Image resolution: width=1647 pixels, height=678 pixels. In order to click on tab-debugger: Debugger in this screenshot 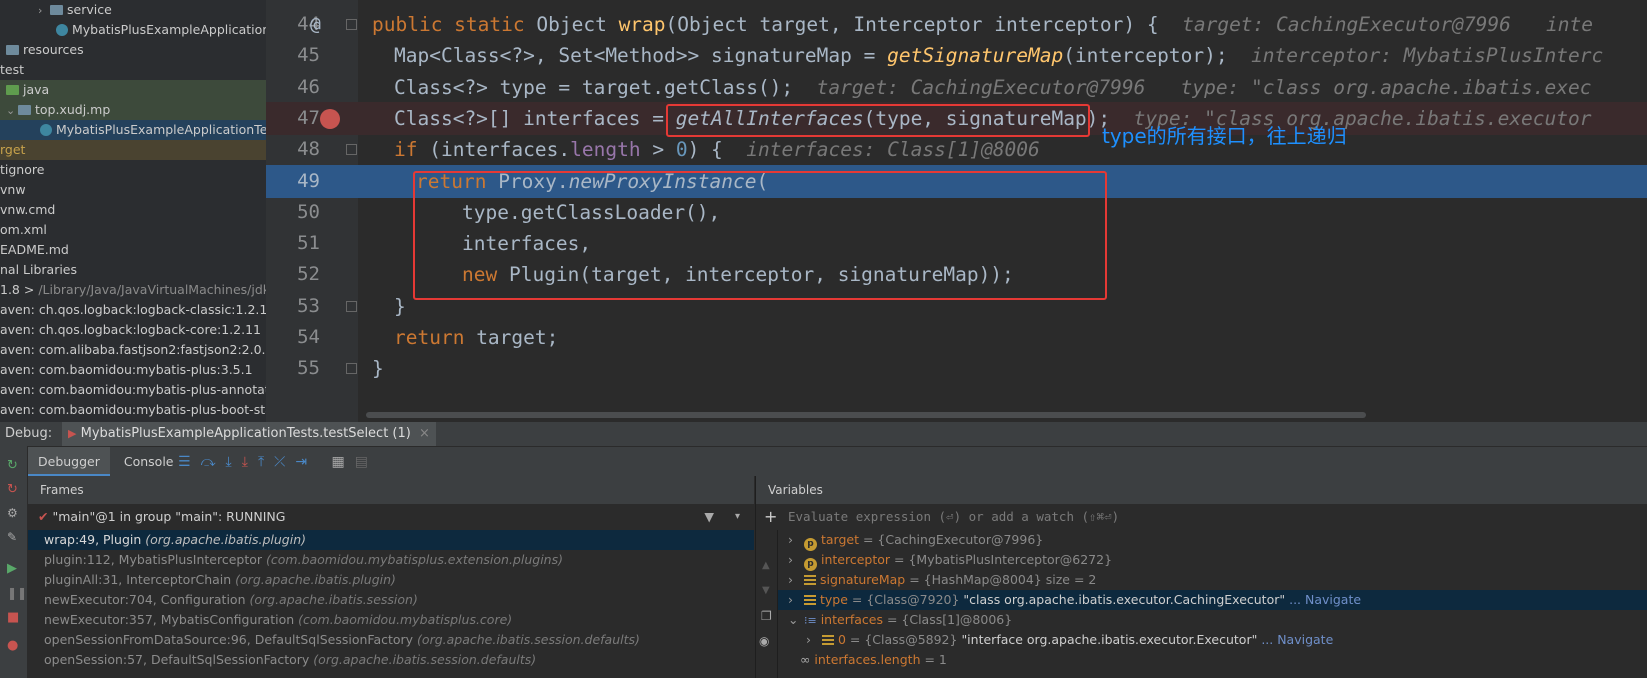, I will do `click(69, 462)`.